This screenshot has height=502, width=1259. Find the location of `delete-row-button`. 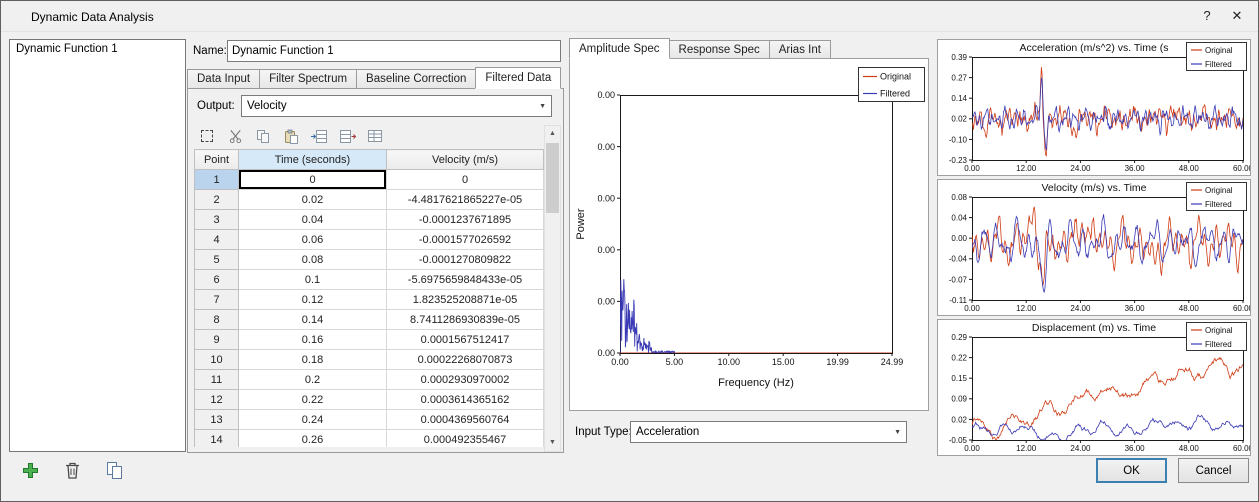

delete-row-button is located at coordinates (347, 136).